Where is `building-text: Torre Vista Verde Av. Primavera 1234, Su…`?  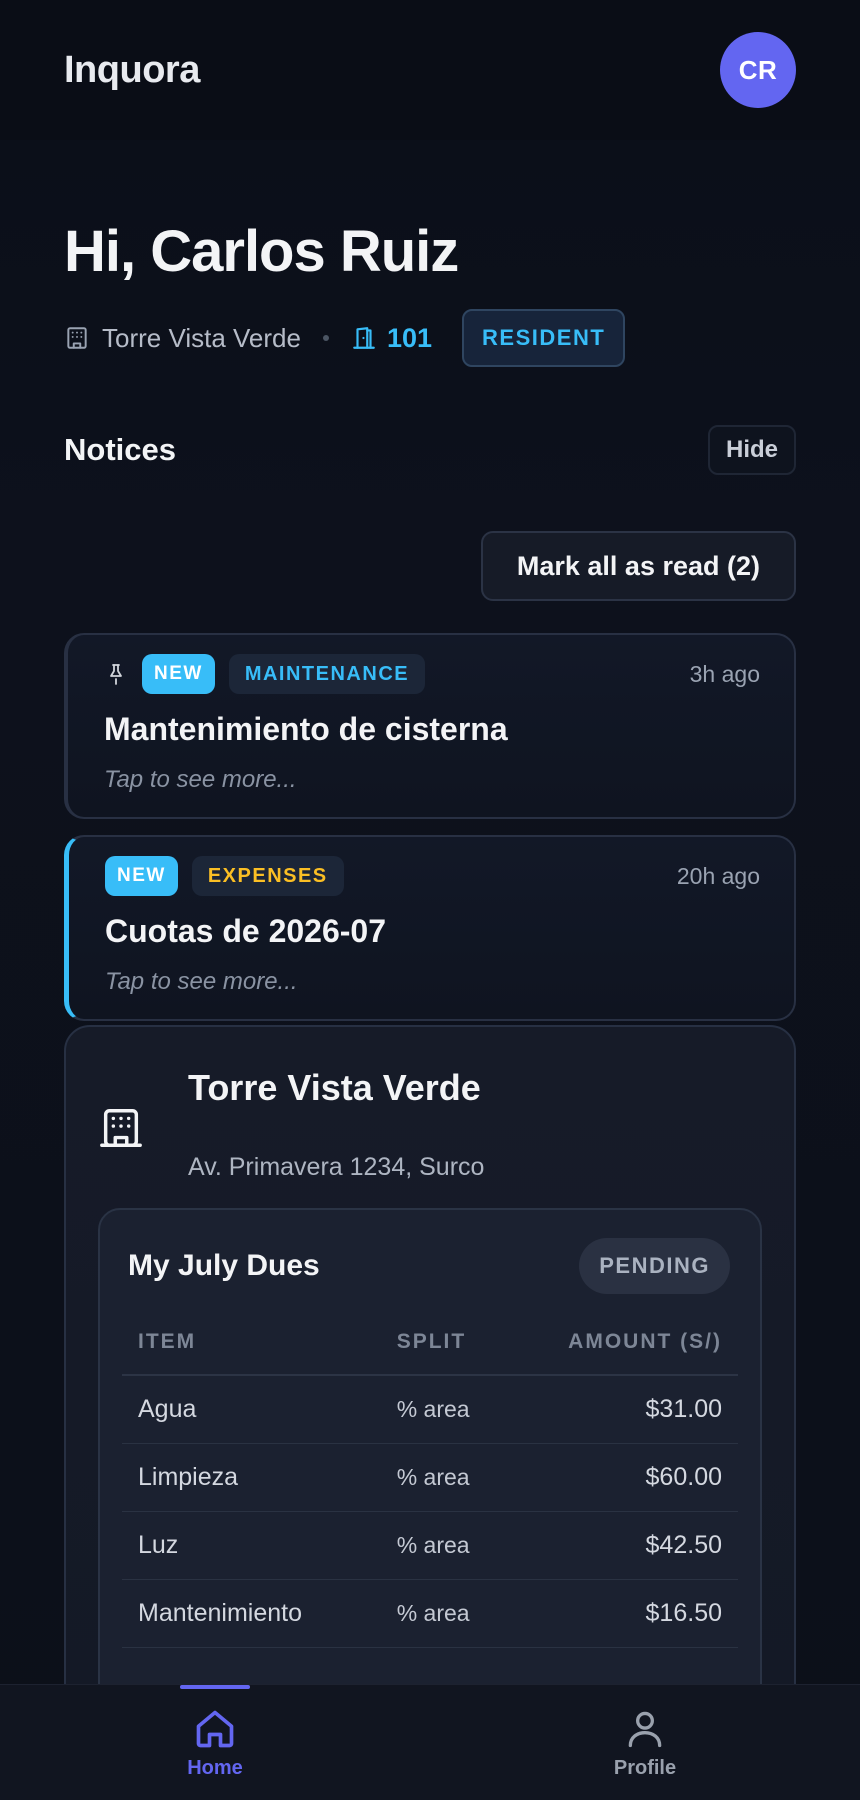 building-text: Torre Vista Verde Av. Primavera 1234, Su… is located at coordinates (336, 1124).